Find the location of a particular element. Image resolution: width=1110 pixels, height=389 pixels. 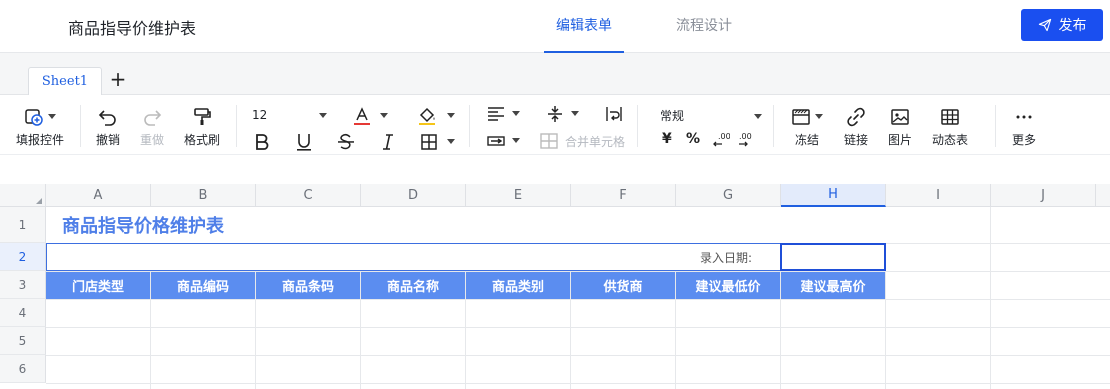

column-header-b: B is located at coordinates (203, 195).